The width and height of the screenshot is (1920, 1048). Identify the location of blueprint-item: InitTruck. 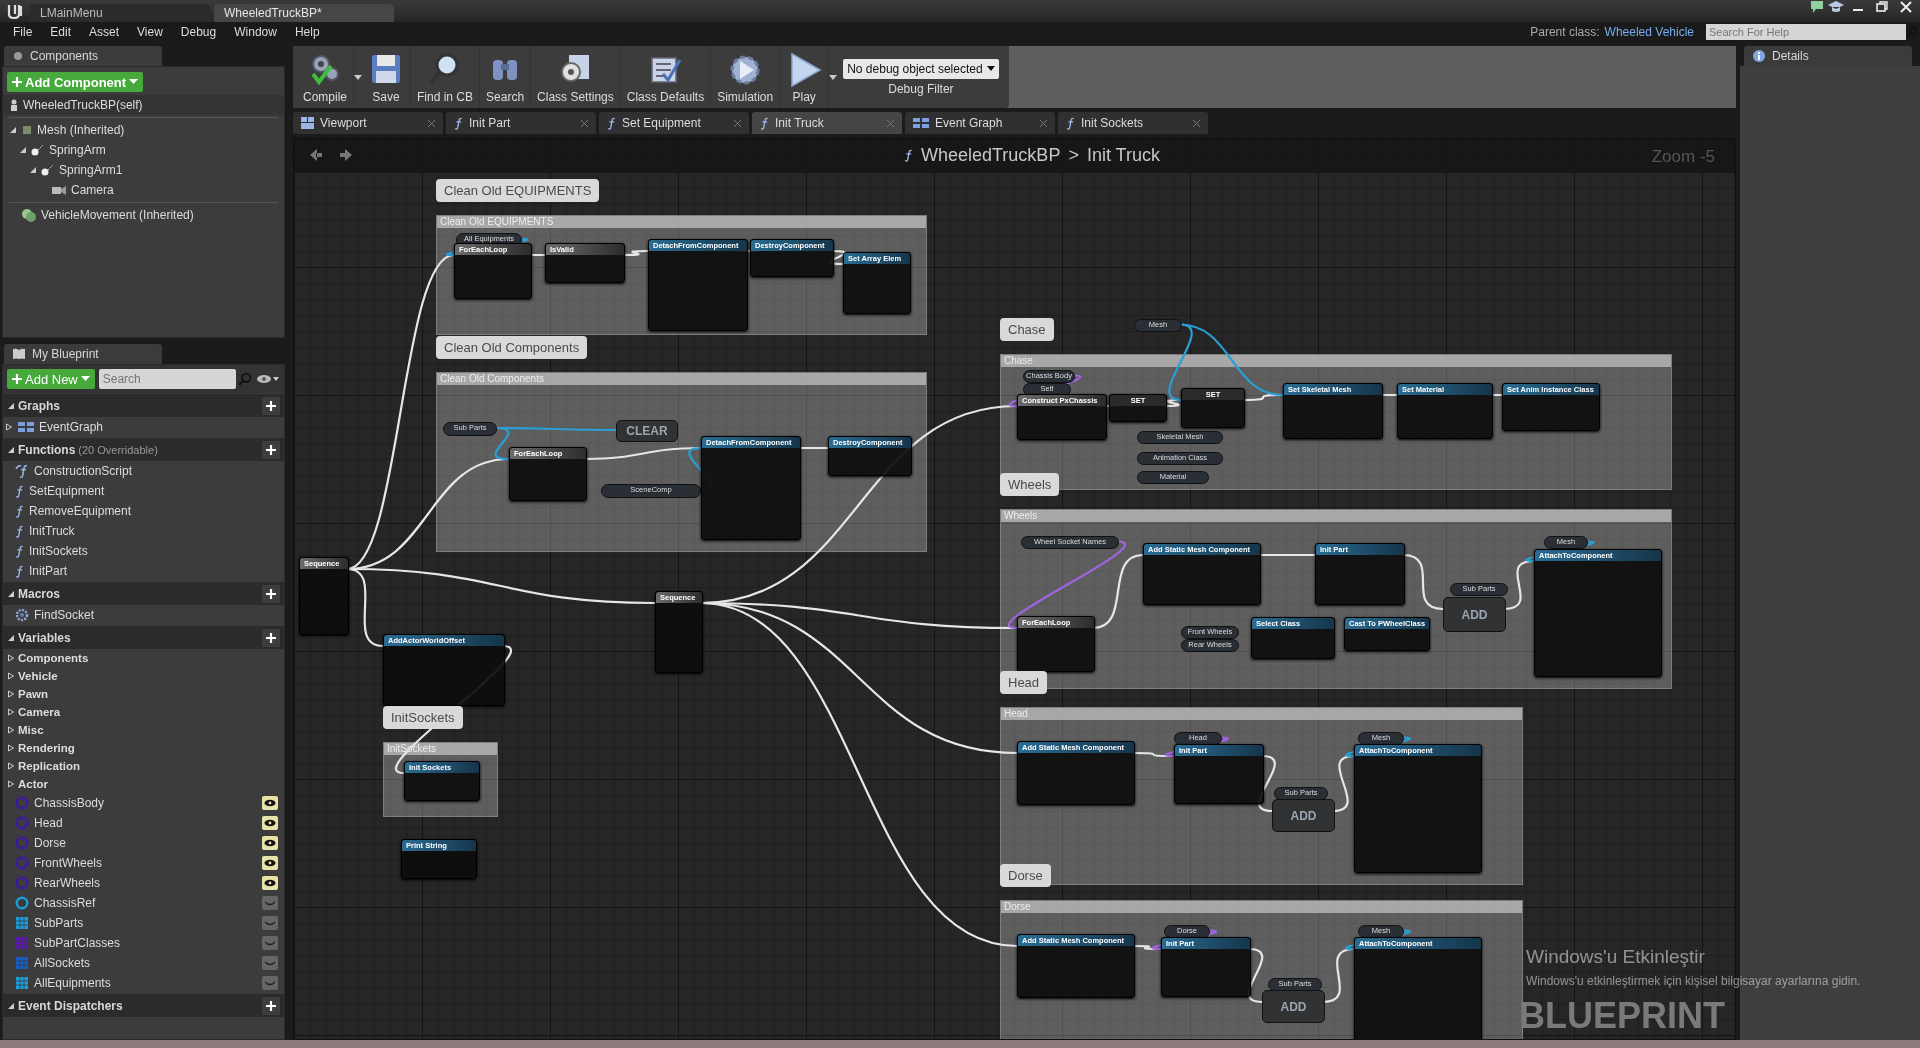
(52, 531).